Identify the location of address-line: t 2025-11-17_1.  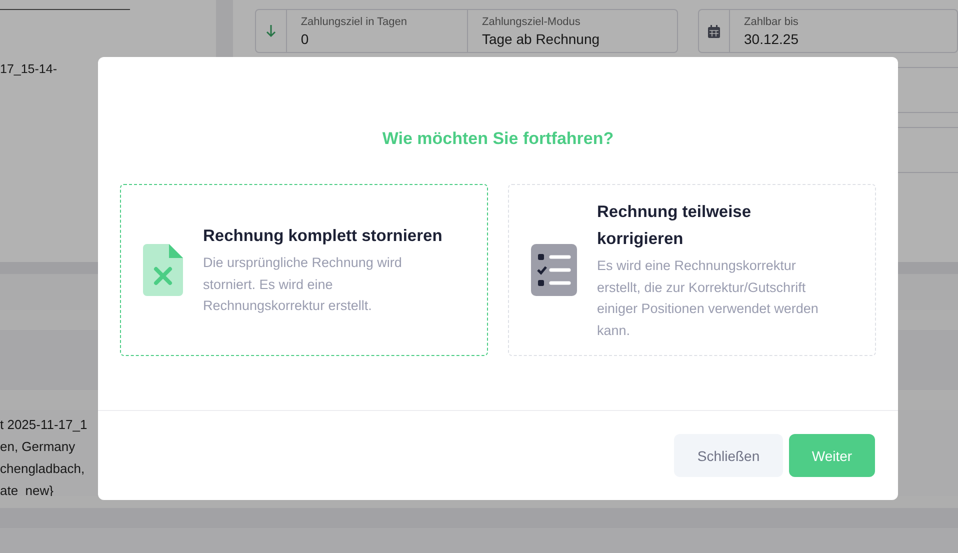
(44, 425).